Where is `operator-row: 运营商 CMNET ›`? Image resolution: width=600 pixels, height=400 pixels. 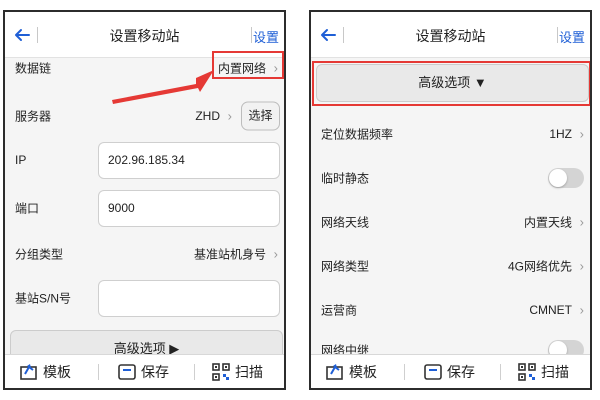 operator-row: 运营商 CMNET › is located at coordinates (450, 310).